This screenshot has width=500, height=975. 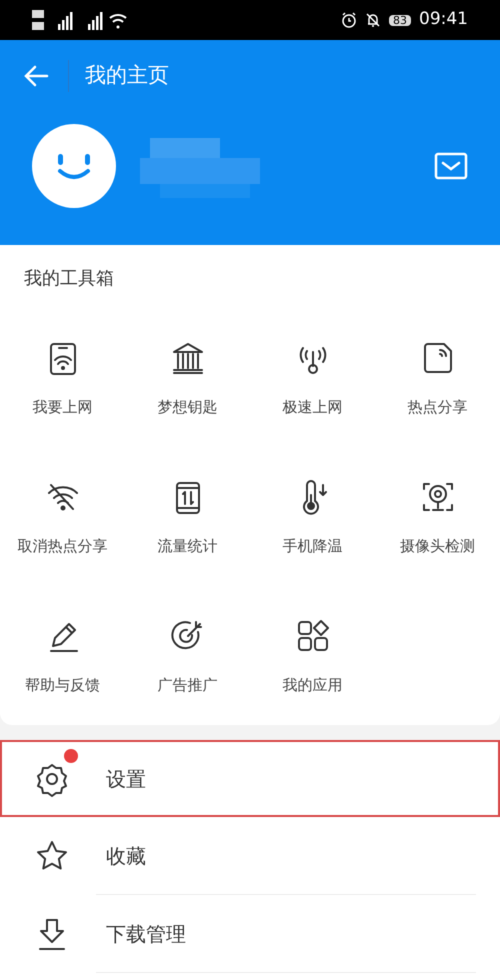 I want to click on bell-off-icon, so click(x=373, y=20).